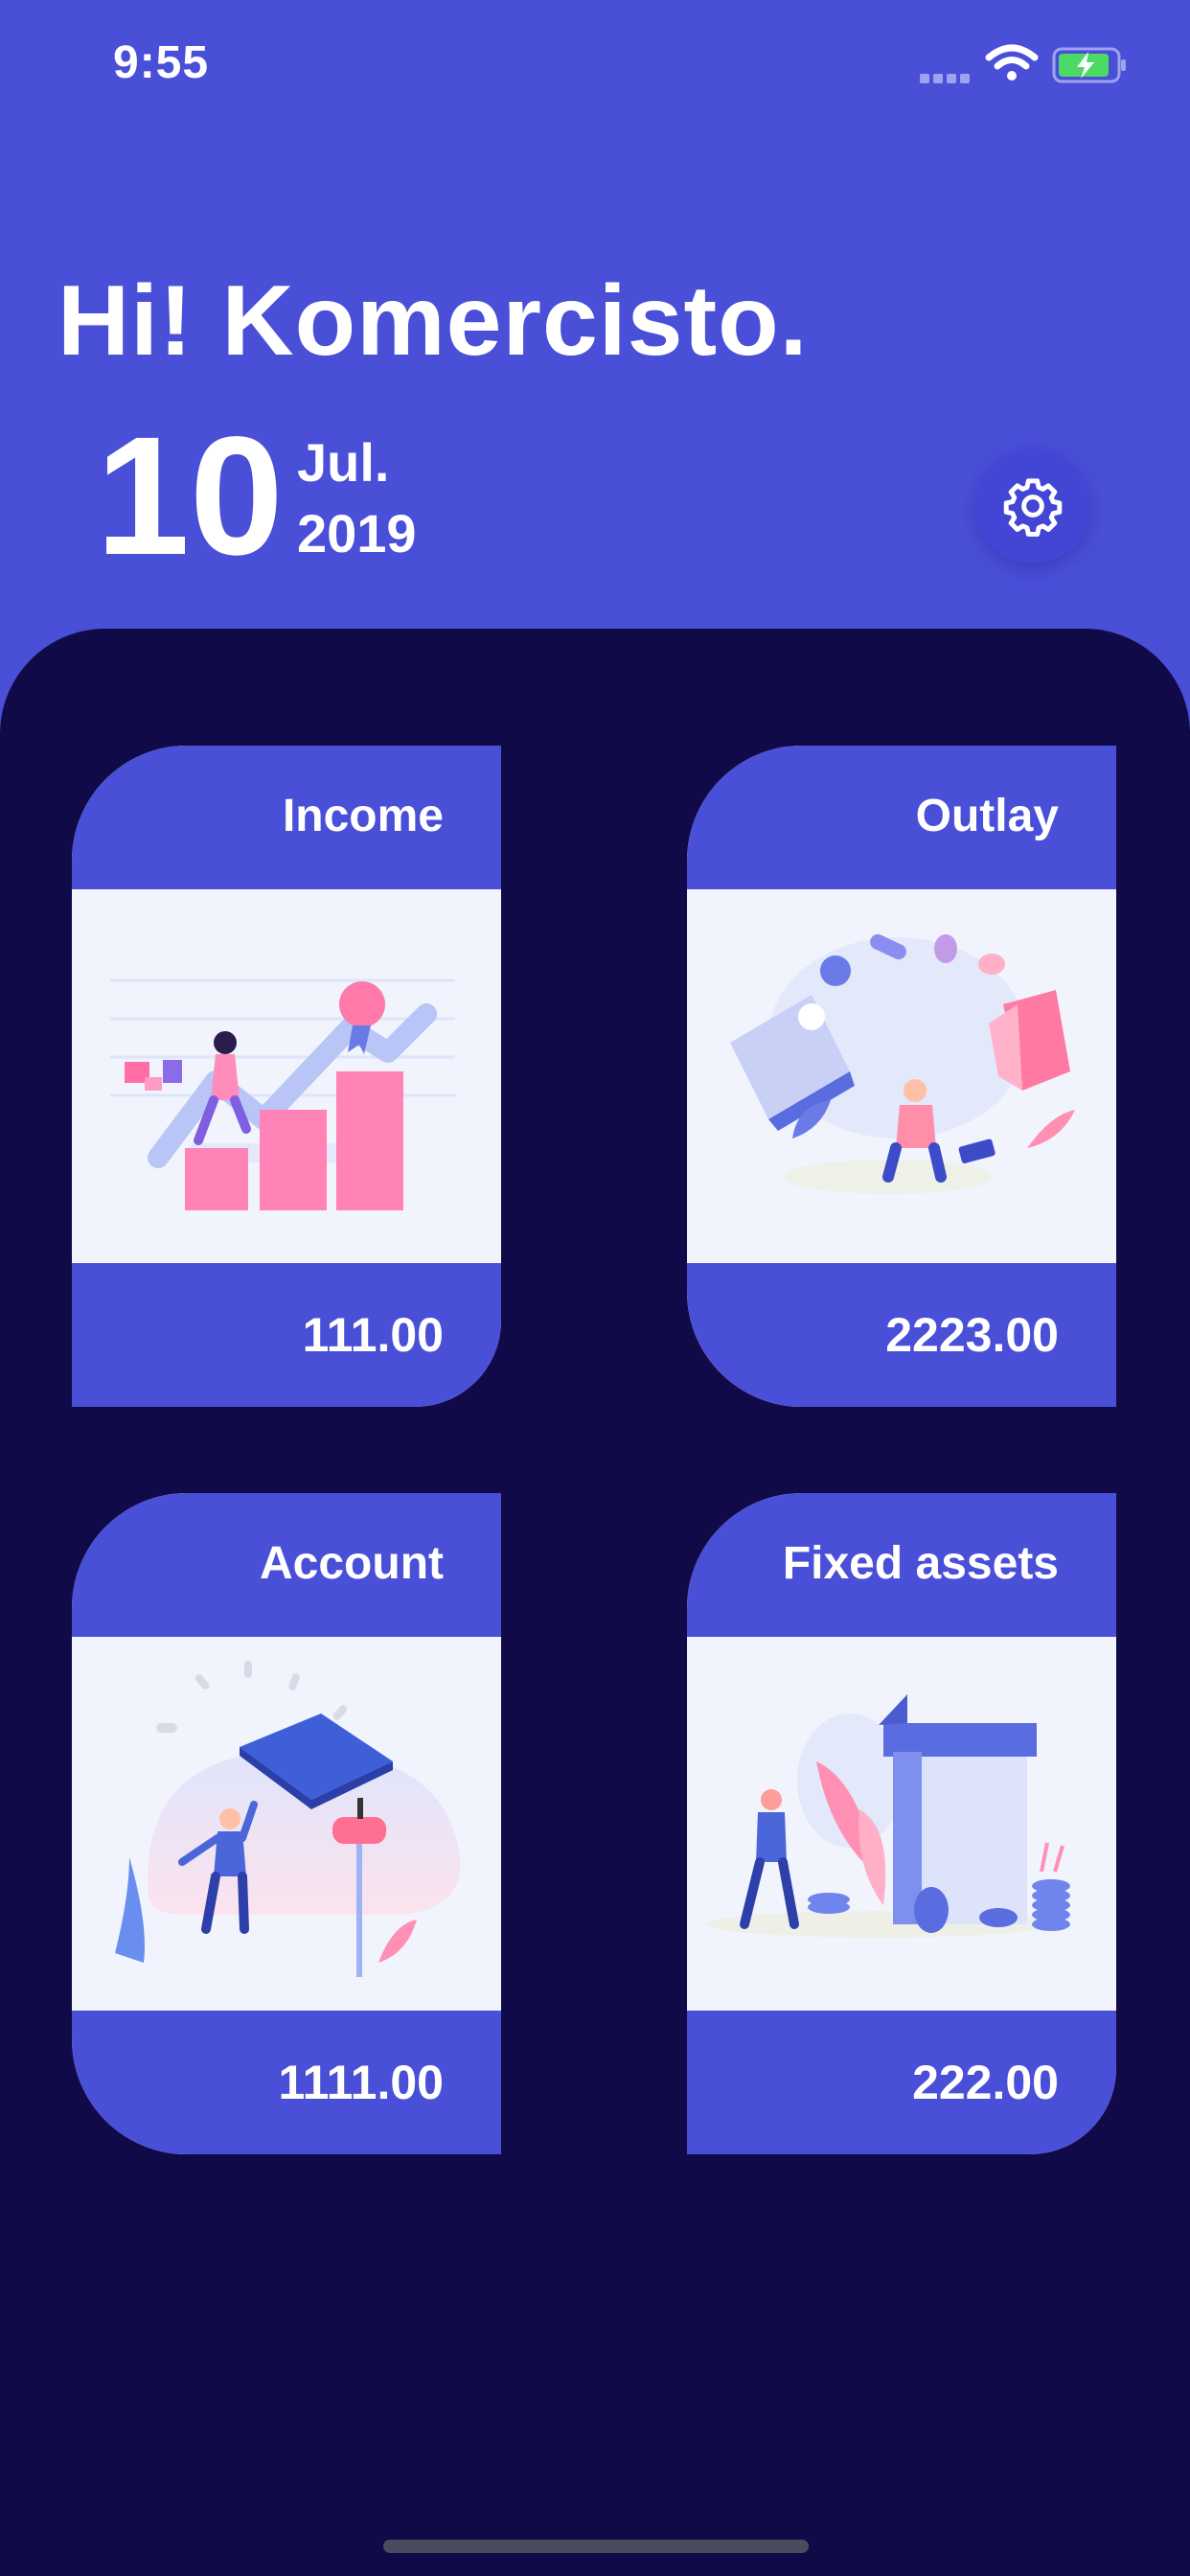 Image resolution: width=1190 pixels, height=2576 pixels. What do you see at coordinates (595, 67) in the screenshot?
I see `status-bar: 9:55` at bounding box center [595, 67].